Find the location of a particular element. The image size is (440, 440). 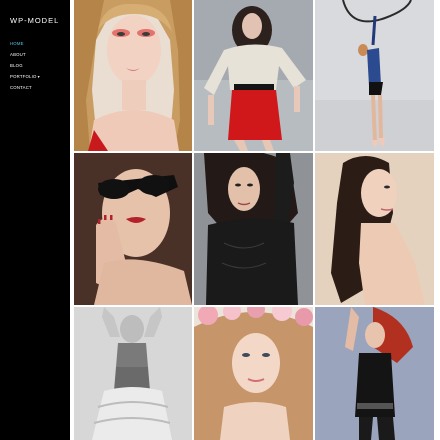

site-title: WP-MODEL is located at coordinates (34, 20).